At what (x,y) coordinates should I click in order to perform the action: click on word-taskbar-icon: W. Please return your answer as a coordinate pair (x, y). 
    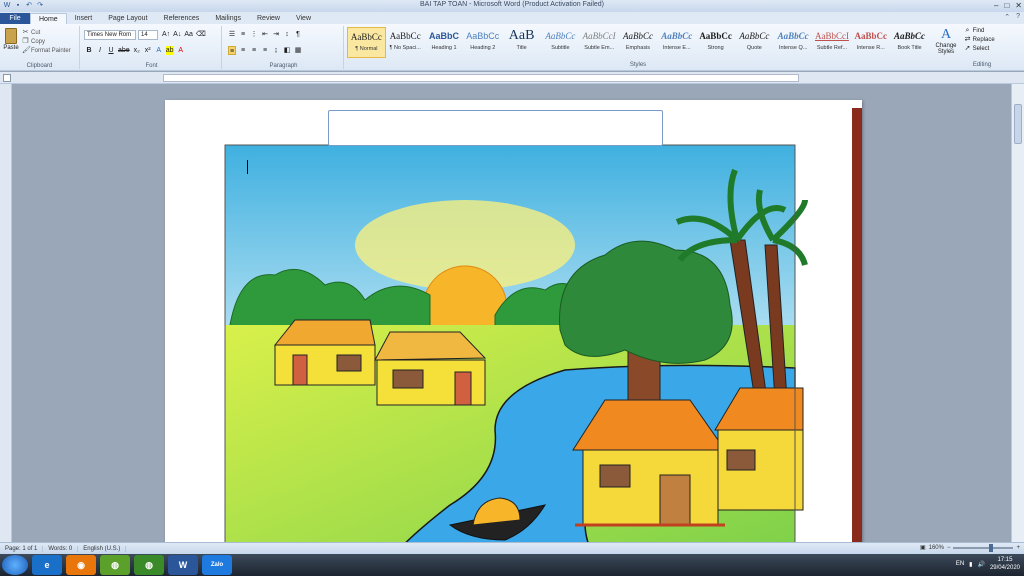
    Looking at the image, I should click on (183, 565).